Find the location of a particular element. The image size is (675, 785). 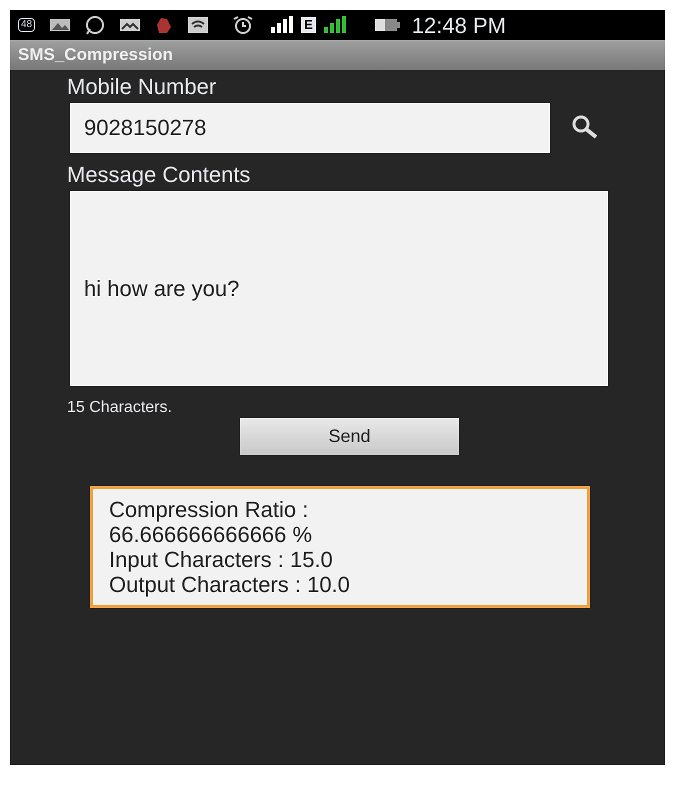

wifi-icon is located at coordinates (198, 25).